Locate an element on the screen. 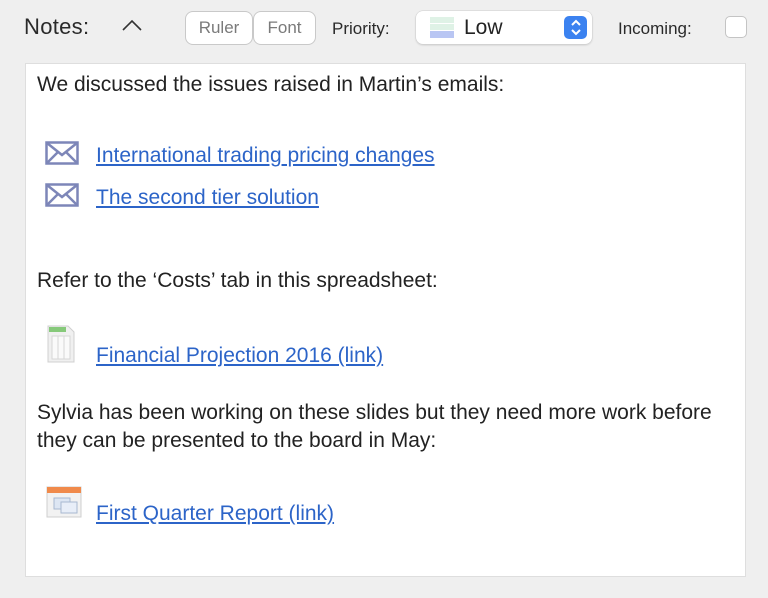 The width and height of the screenshot is (768, 598). chevron-up-icon is located at coordinates (132, 26).